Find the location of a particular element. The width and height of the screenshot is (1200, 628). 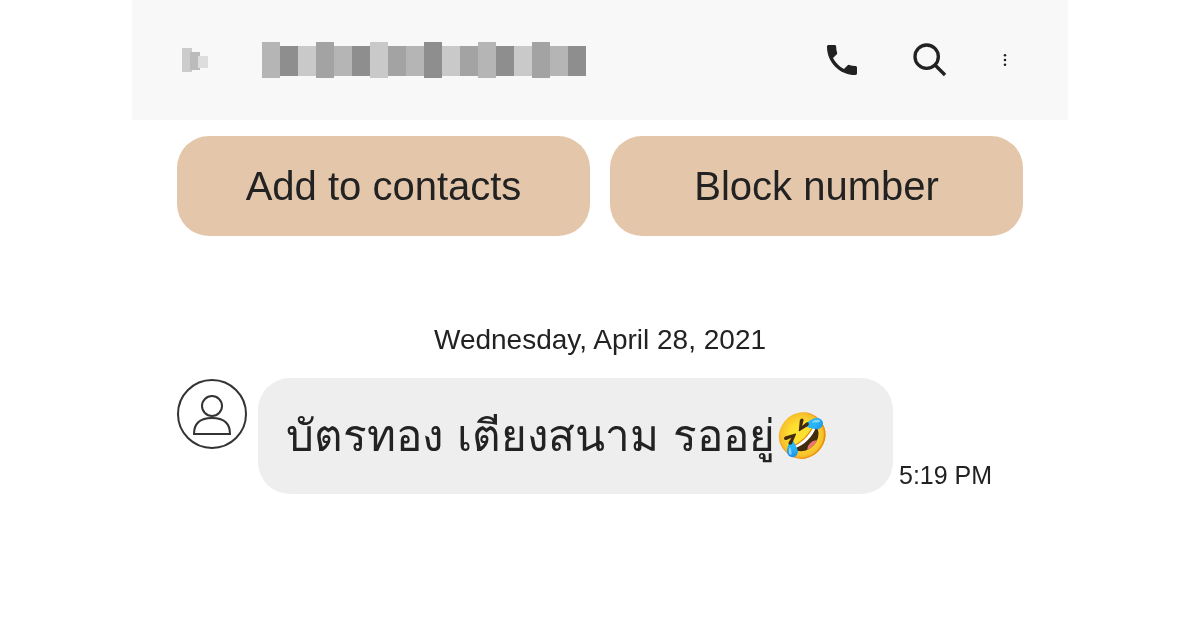

message-bubble: บัตรทอง เตียงสนาม รออยู่🤣 is located at coordinates (575, 436).